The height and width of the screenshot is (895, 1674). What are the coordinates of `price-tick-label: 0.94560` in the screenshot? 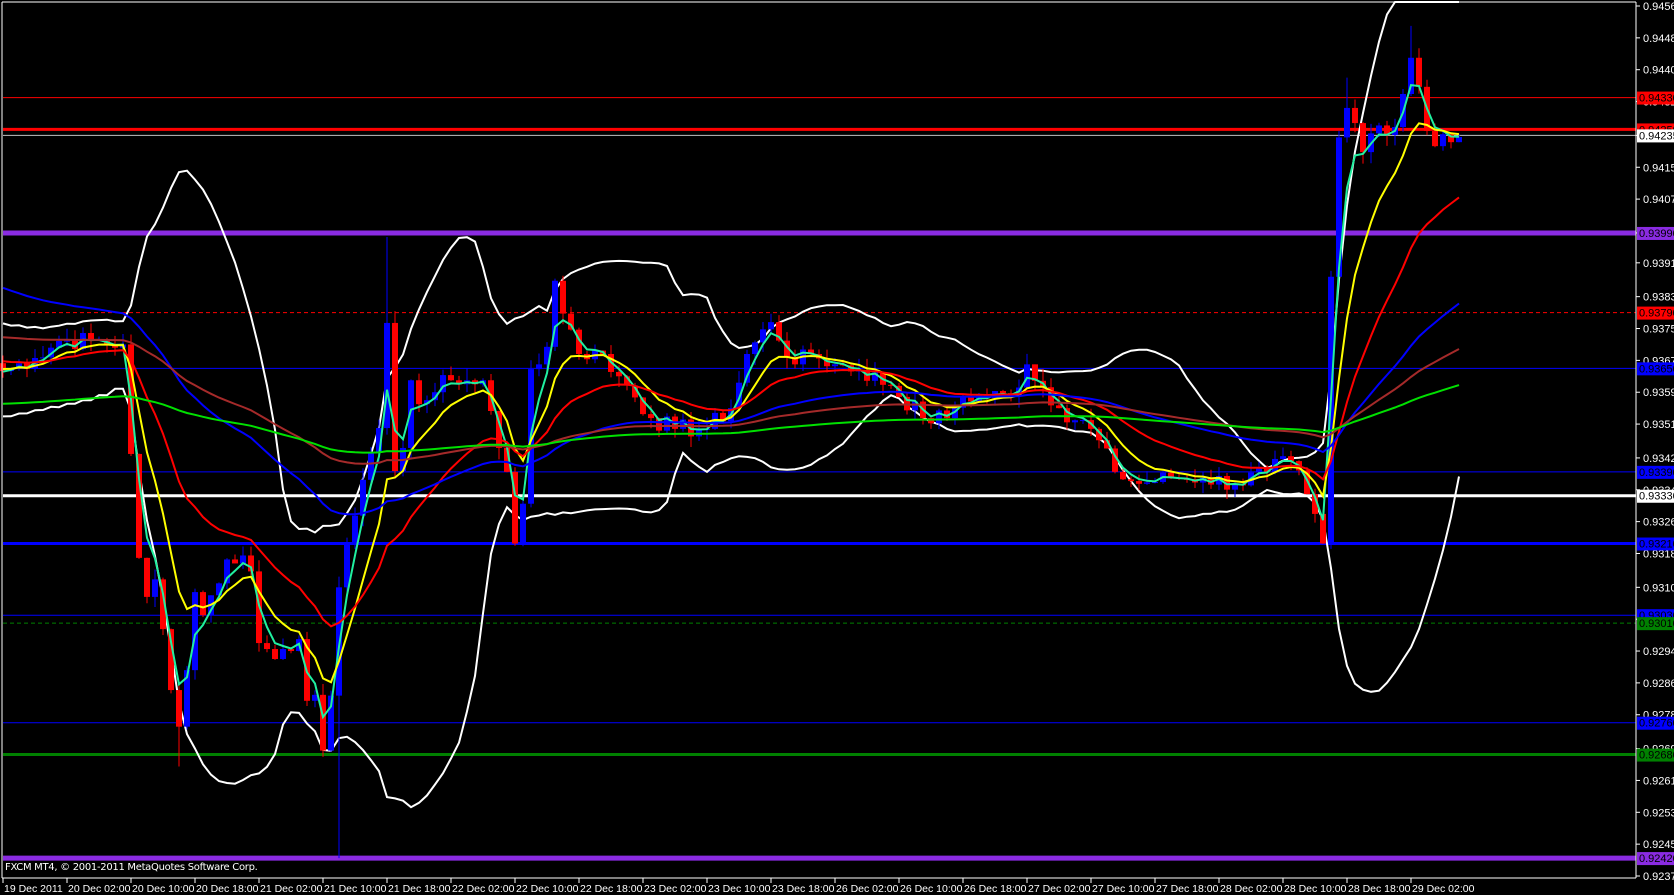 It's located at (1658, 7).